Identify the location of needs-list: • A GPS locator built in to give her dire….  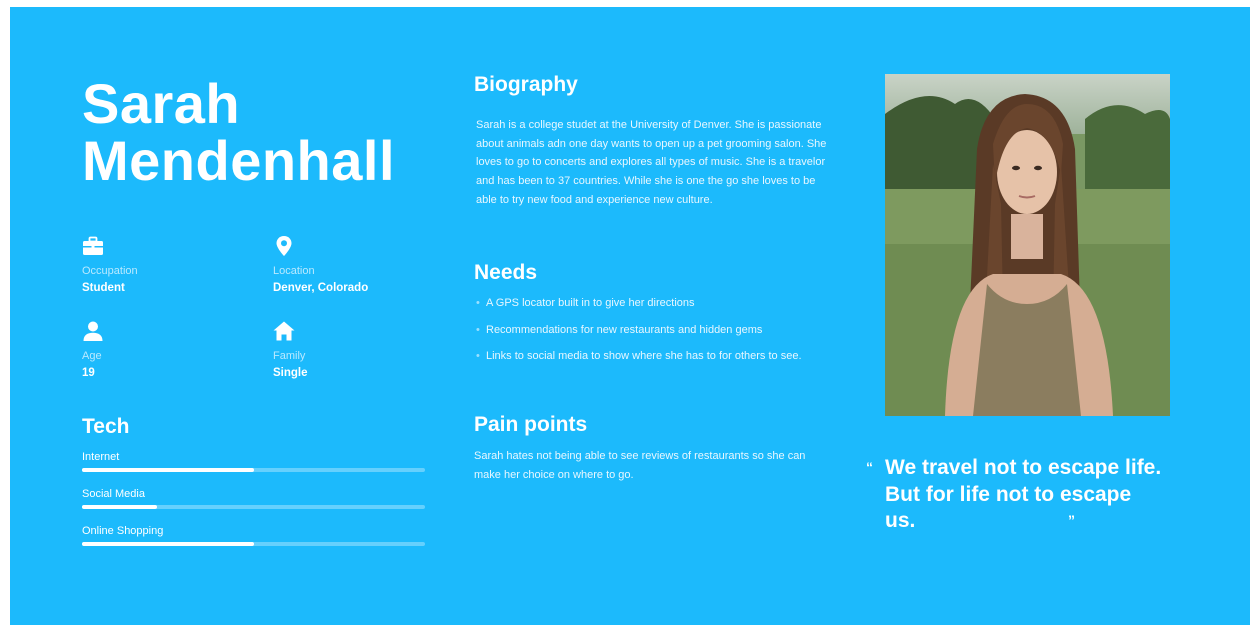
(648, 334).